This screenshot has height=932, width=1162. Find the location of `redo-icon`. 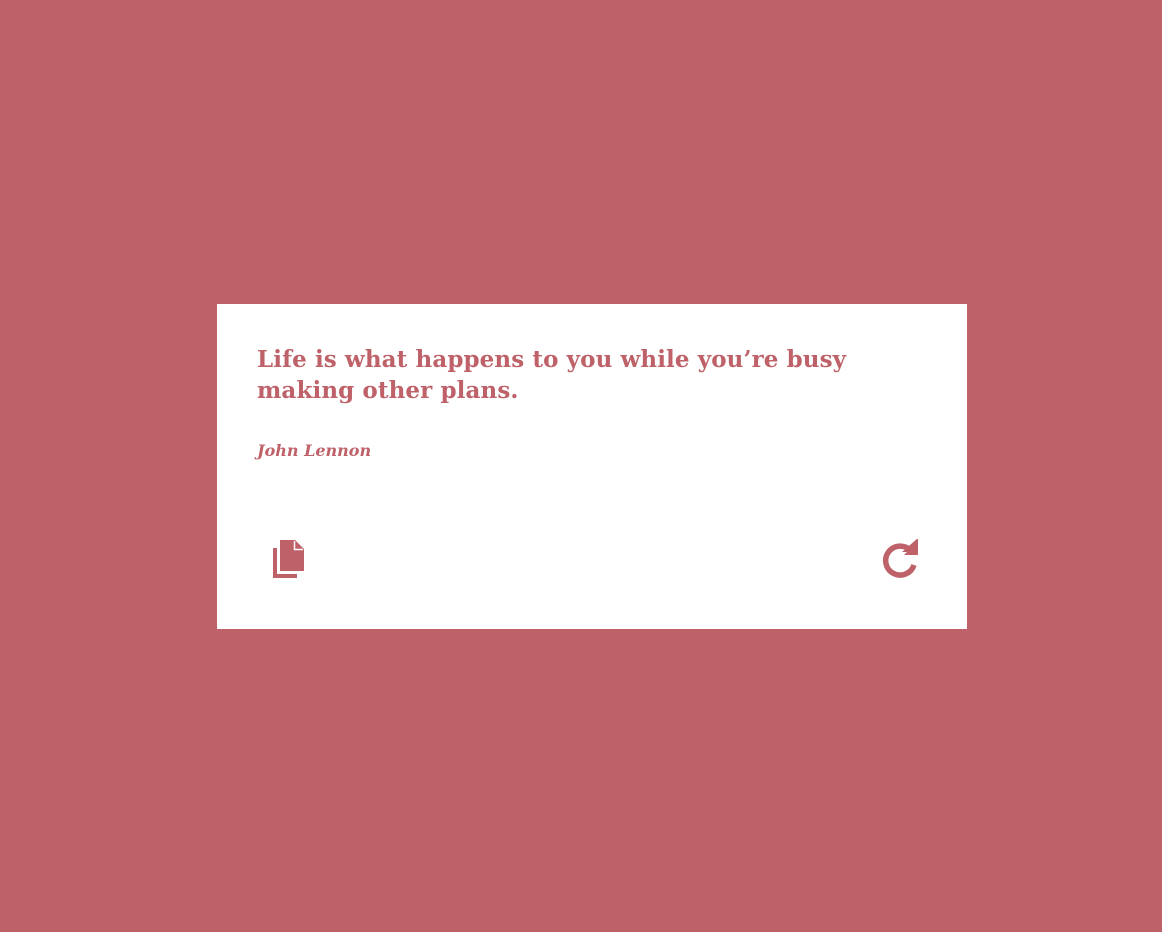

redo-icon is located at coordinates (900, 559).